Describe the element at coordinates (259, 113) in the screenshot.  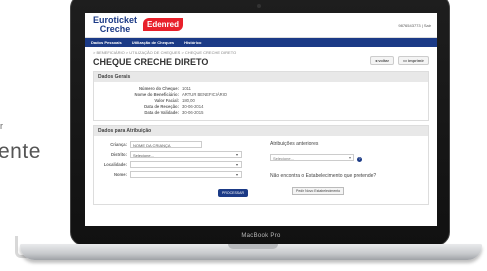
I see `info-row: Data de Validade: 30-06-2015` at that location.